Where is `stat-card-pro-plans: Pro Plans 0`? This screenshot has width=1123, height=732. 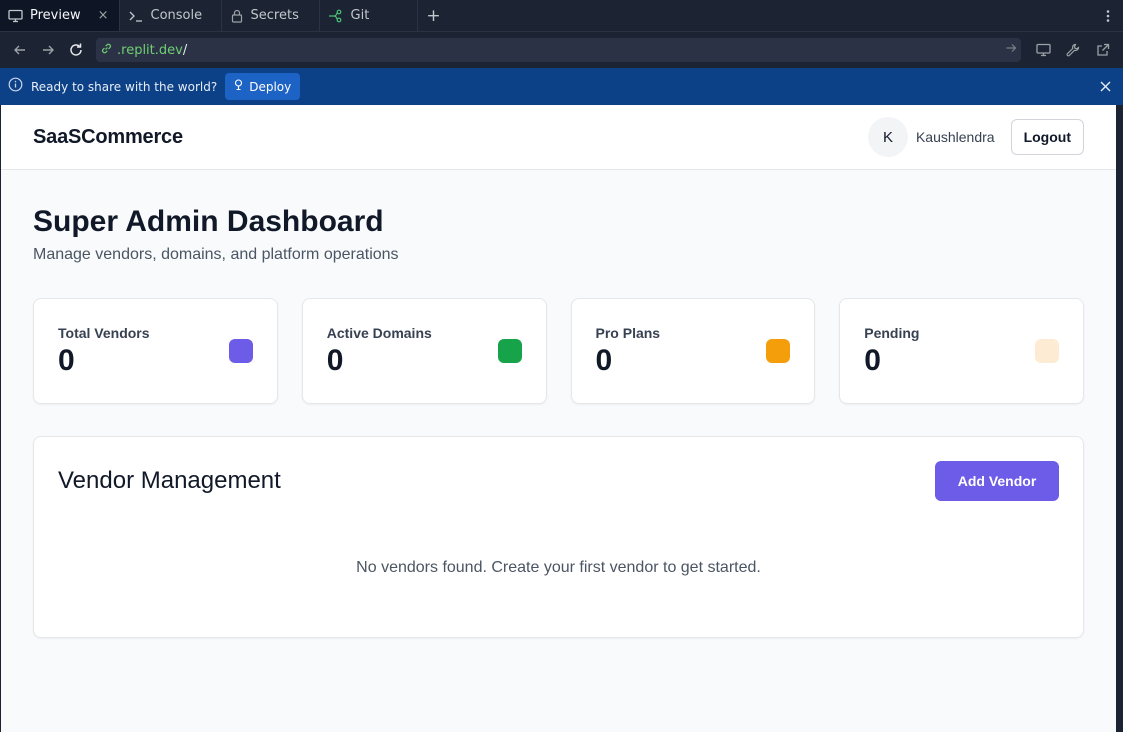 stat-card-pro-plans: Pro Plans 0 is located at coordinates (693, 351).